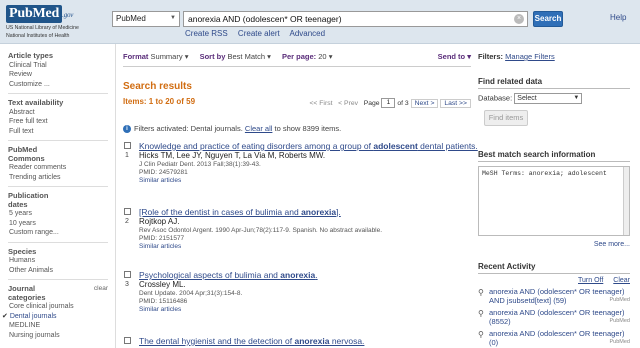  I want to click on chevron-down-icon: ▾, so click(186, 56).